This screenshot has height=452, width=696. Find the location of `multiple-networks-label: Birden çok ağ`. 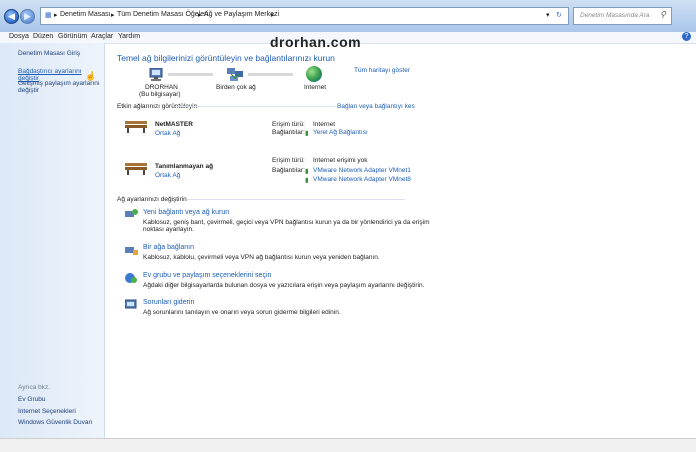

multiple-networks-label: Birden çok ağ is located at coordinates (236, 87).